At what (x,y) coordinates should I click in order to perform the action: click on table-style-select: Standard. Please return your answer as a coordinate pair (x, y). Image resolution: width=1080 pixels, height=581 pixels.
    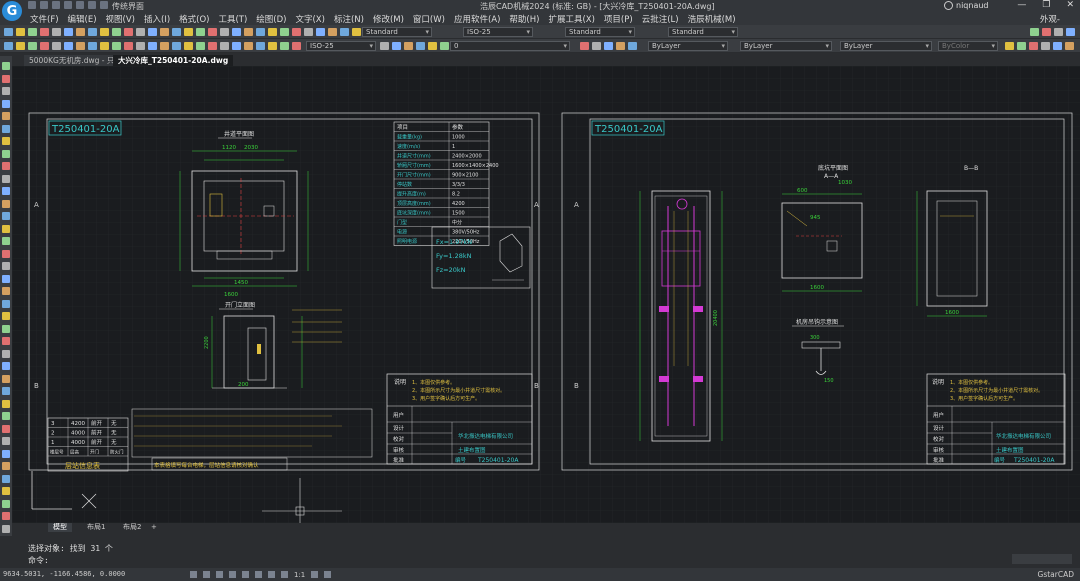
    Looking at the image, I should click on (600, 32).